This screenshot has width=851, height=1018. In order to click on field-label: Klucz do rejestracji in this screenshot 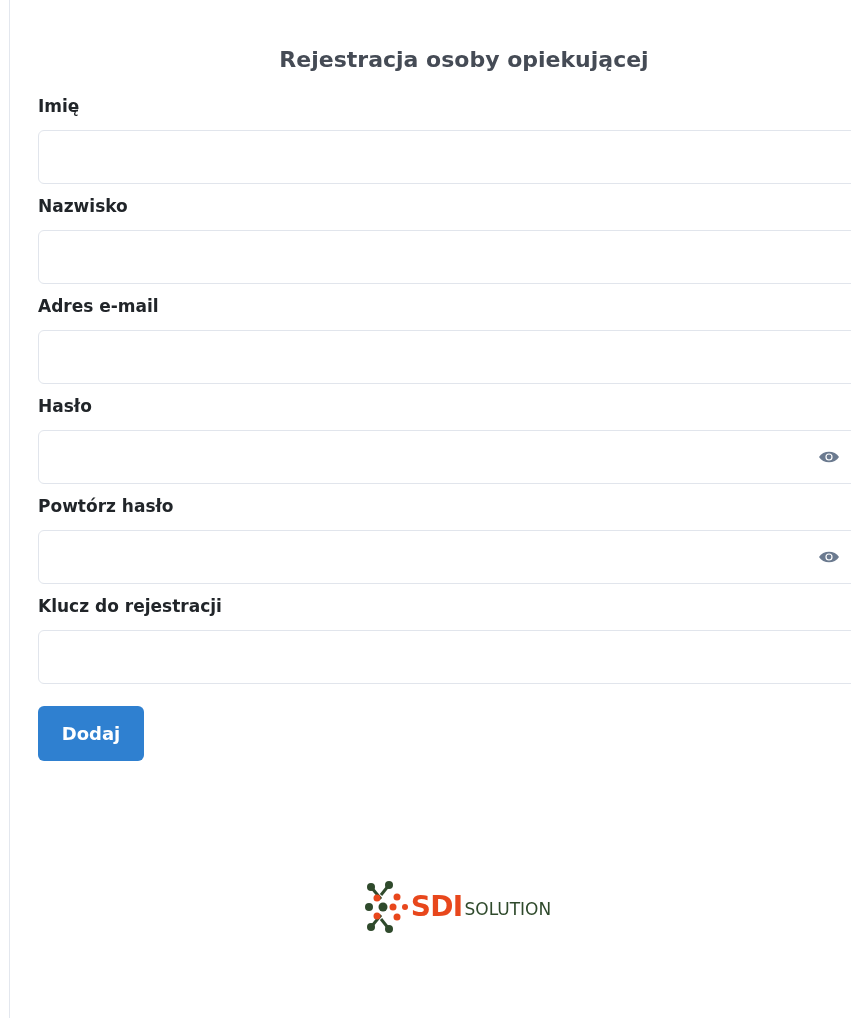, I will do `click(130, 606)`.